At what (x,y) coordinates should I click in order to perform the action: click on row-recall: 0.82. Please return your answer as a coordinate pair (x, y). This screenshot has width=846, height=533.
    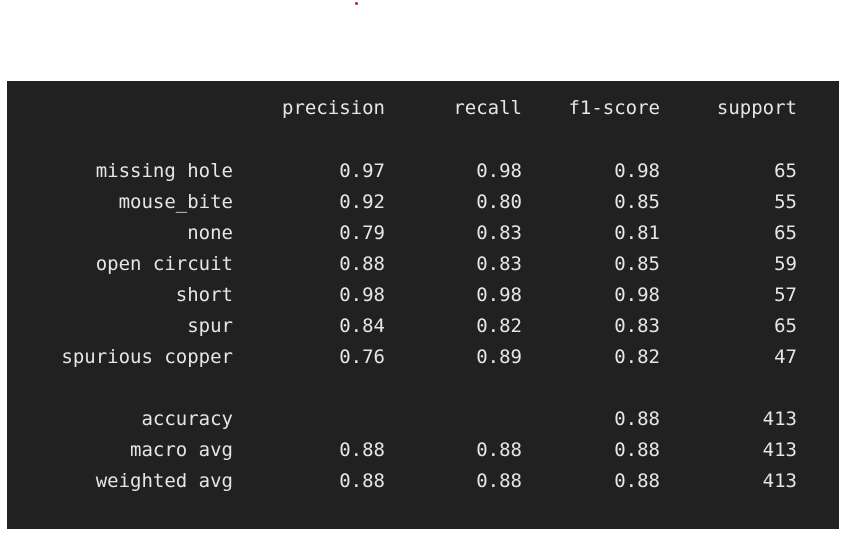
    Looking at the image, I should click on (499, 326).